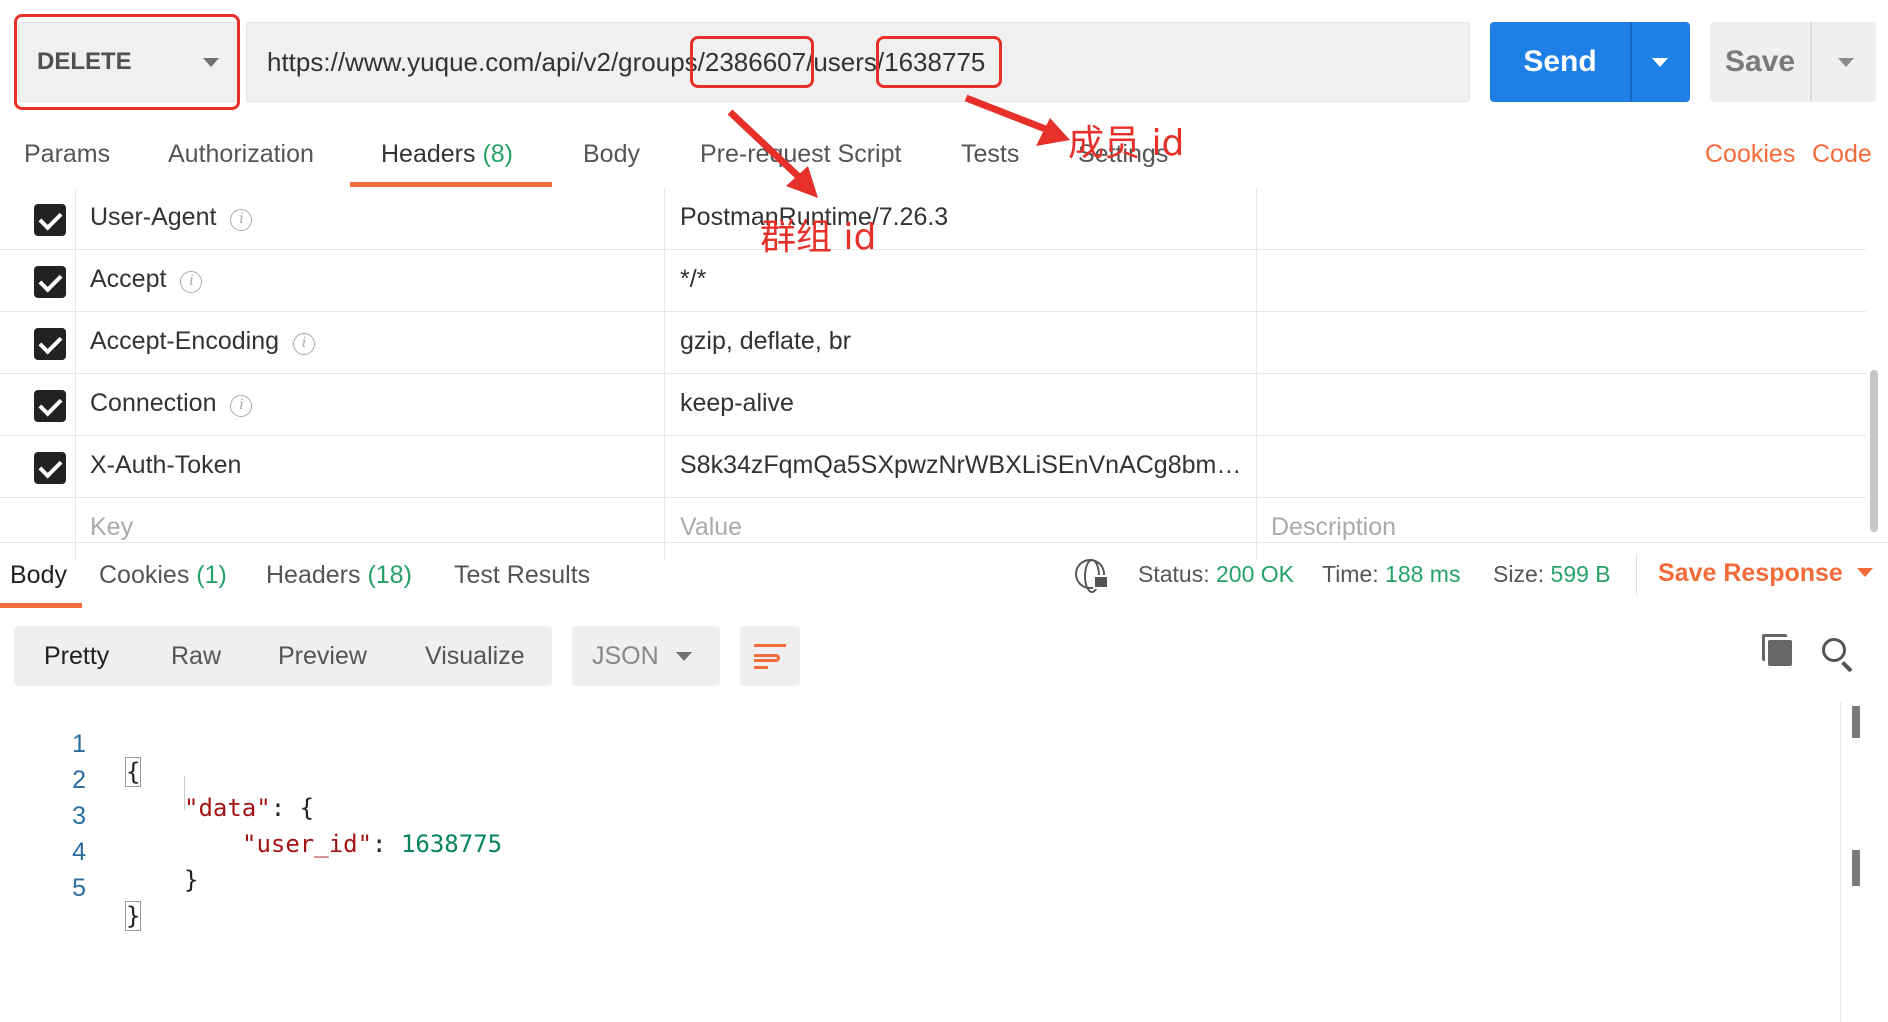 The image size is (1888, 1022). I want to click on annotation-member-id: 成员 id, so click(1126, 143).